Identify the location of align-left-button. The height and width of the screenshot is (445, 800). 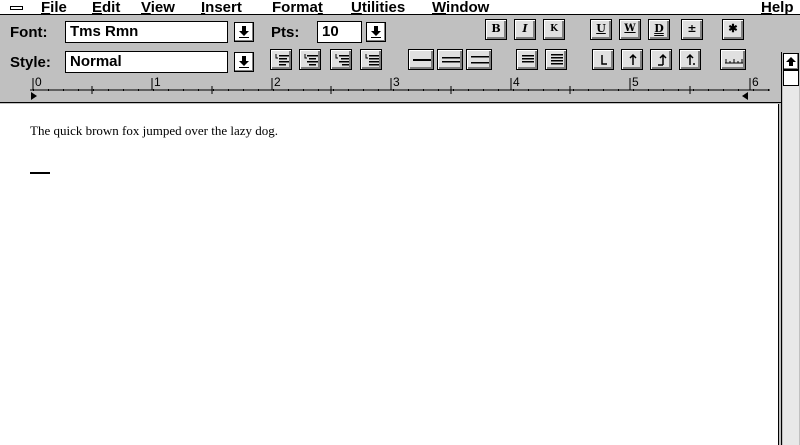
(281, 59).